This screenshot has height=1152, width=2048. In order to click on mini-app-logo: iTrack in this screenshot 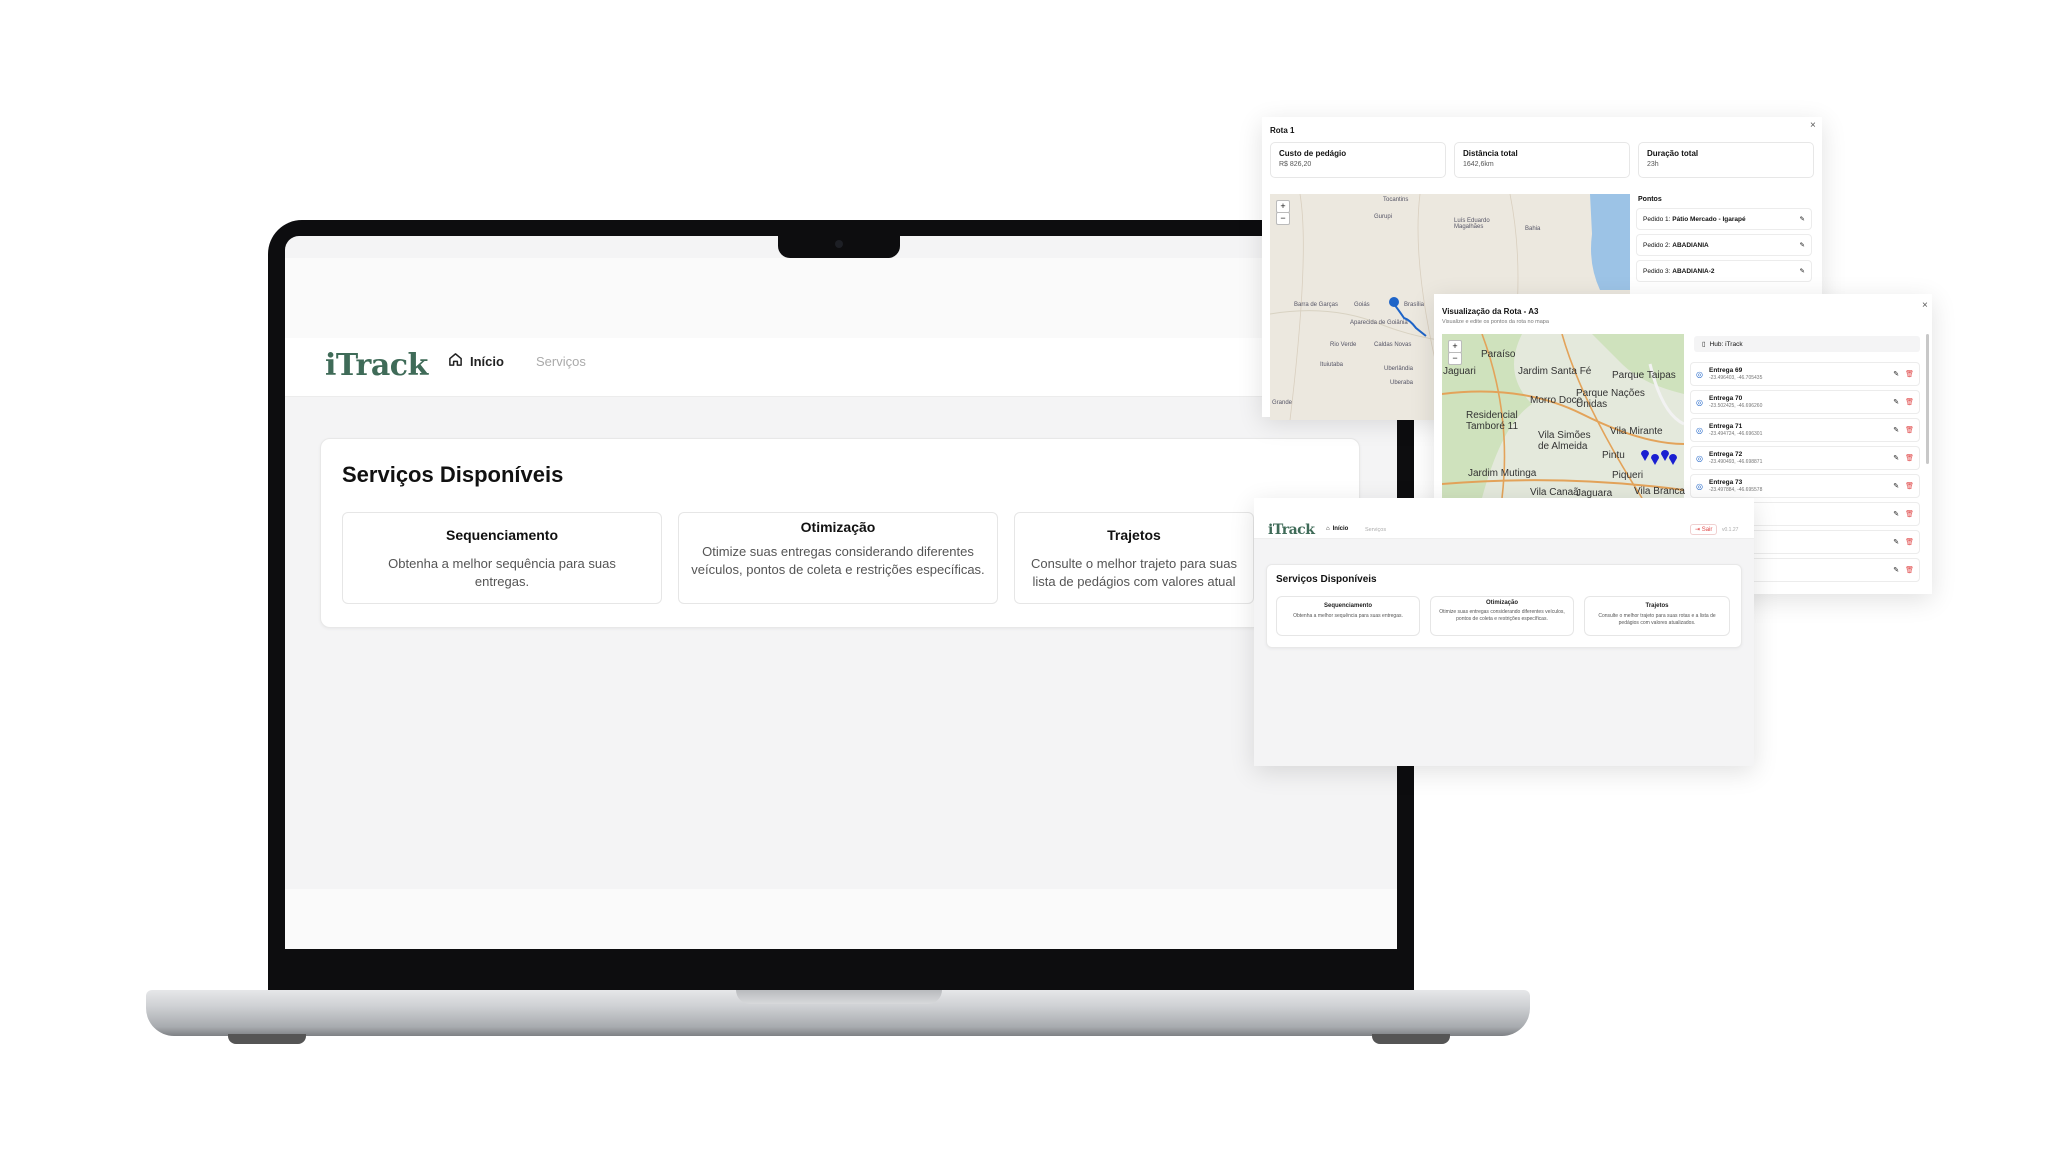, I will do `click(1291, 530)`.